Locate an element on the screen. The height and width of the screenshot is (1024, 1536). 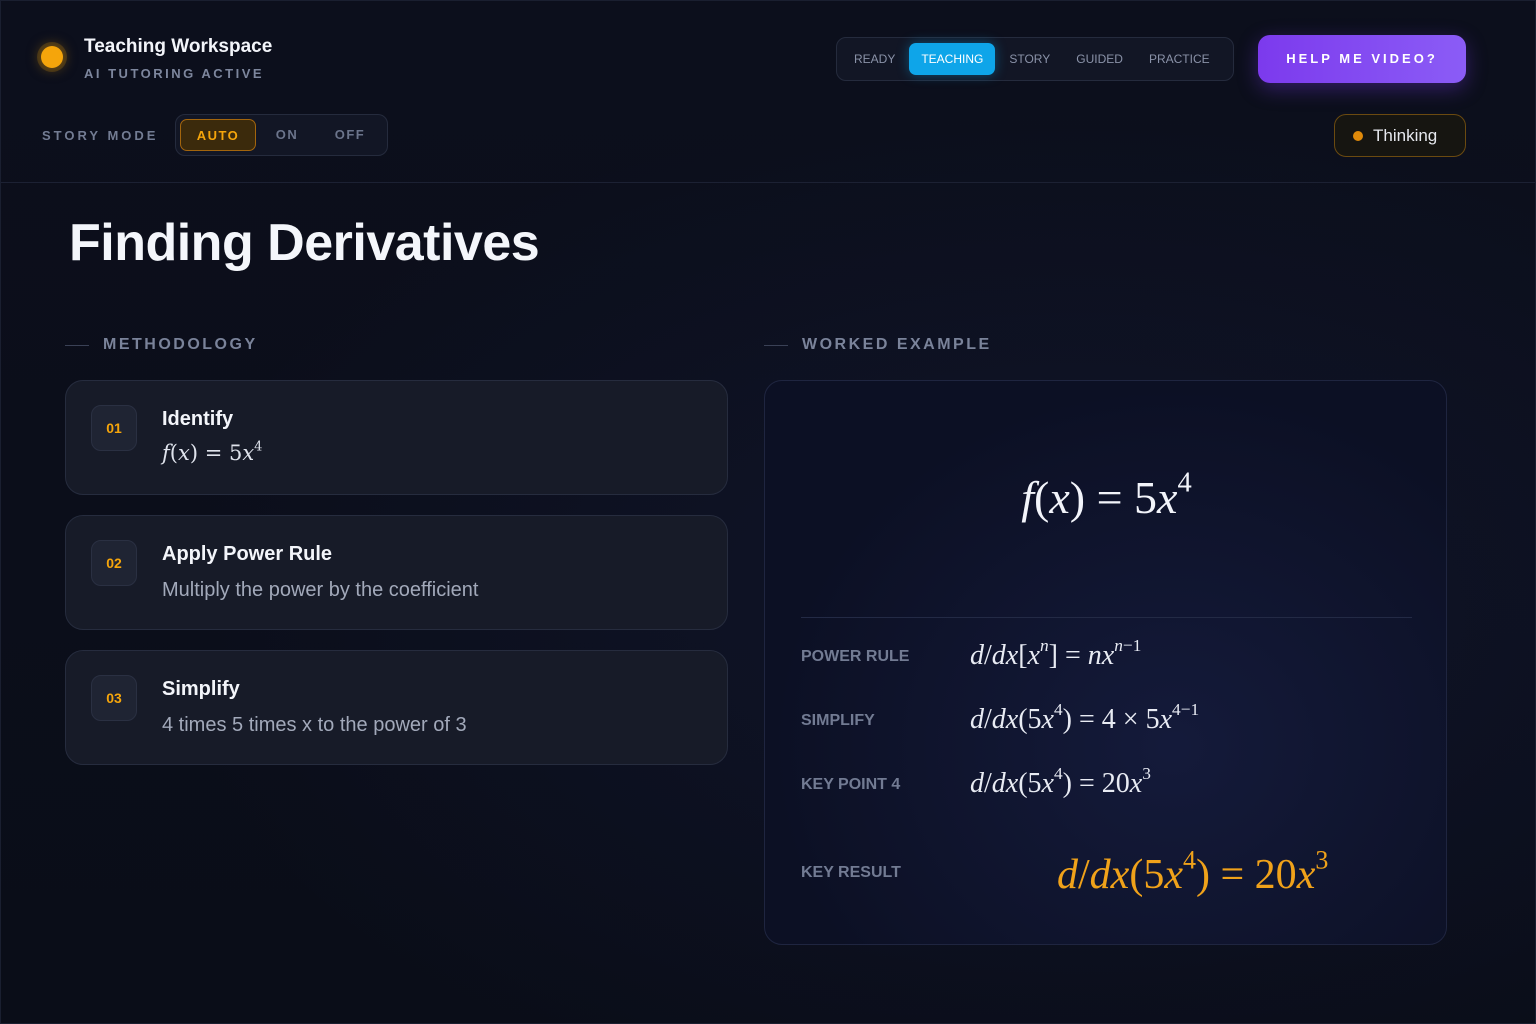
step-title: Apply Power Rule is located at coordinates (247, 554).